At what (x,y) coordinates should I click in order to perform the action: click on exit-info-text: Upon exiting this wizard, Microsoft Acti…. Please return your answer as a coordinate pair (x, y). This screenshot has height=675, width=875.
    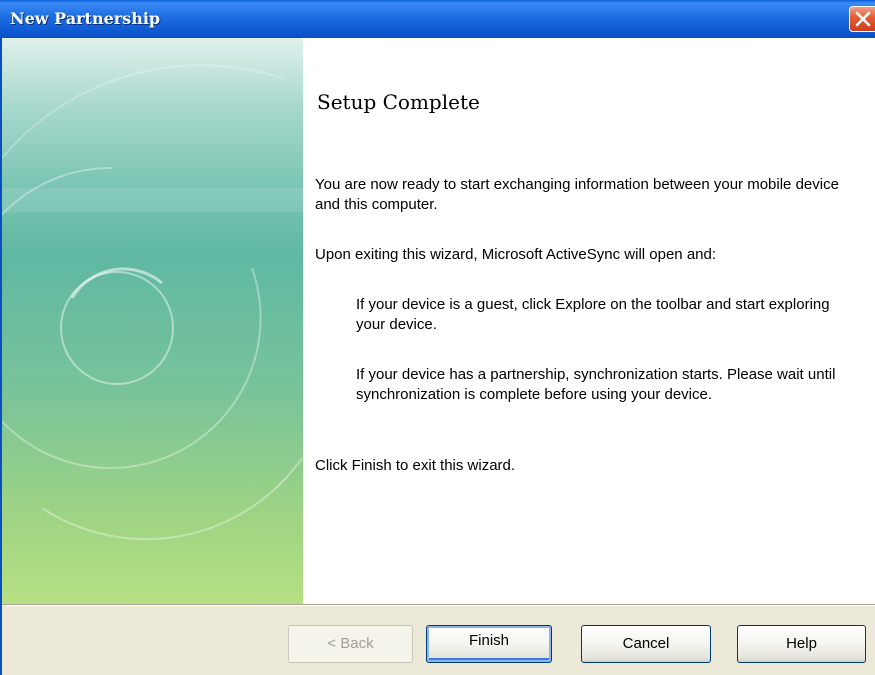
    Looking at the image, I should click on (516, 254).